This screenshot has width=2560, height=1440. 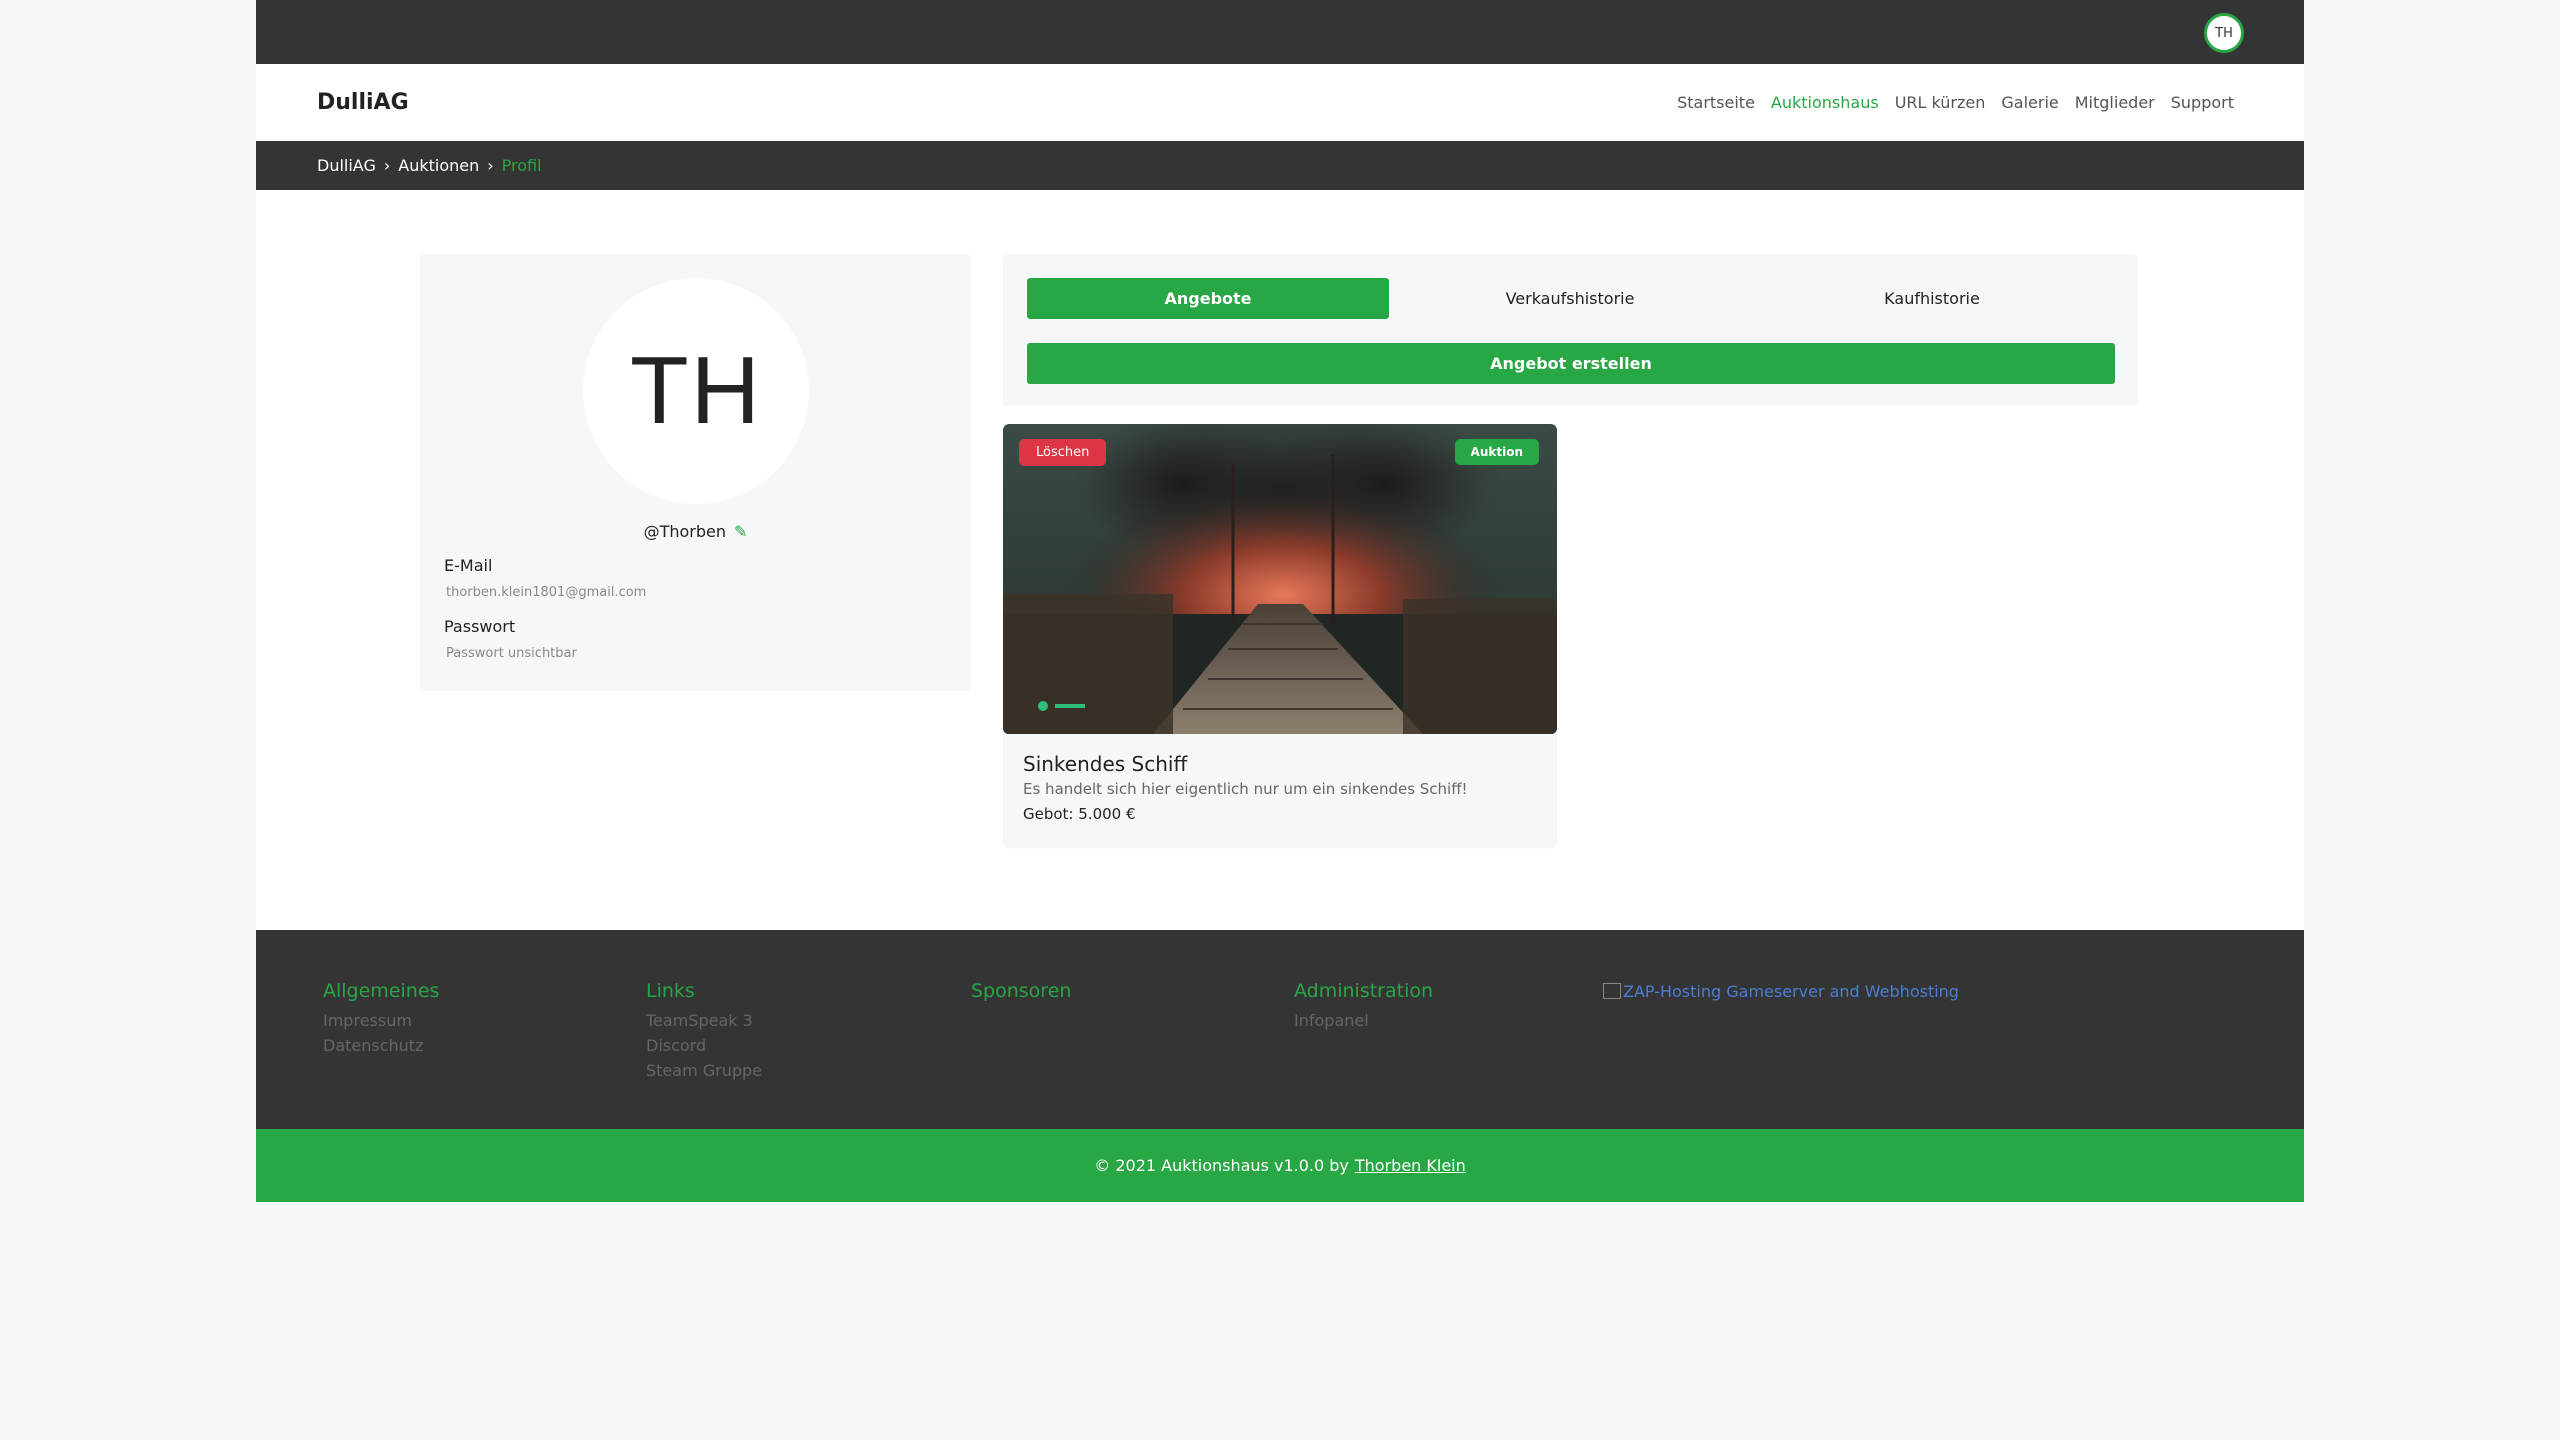 I want to click on author-link: Thorben Klein, so click(x=1410, y=1165).